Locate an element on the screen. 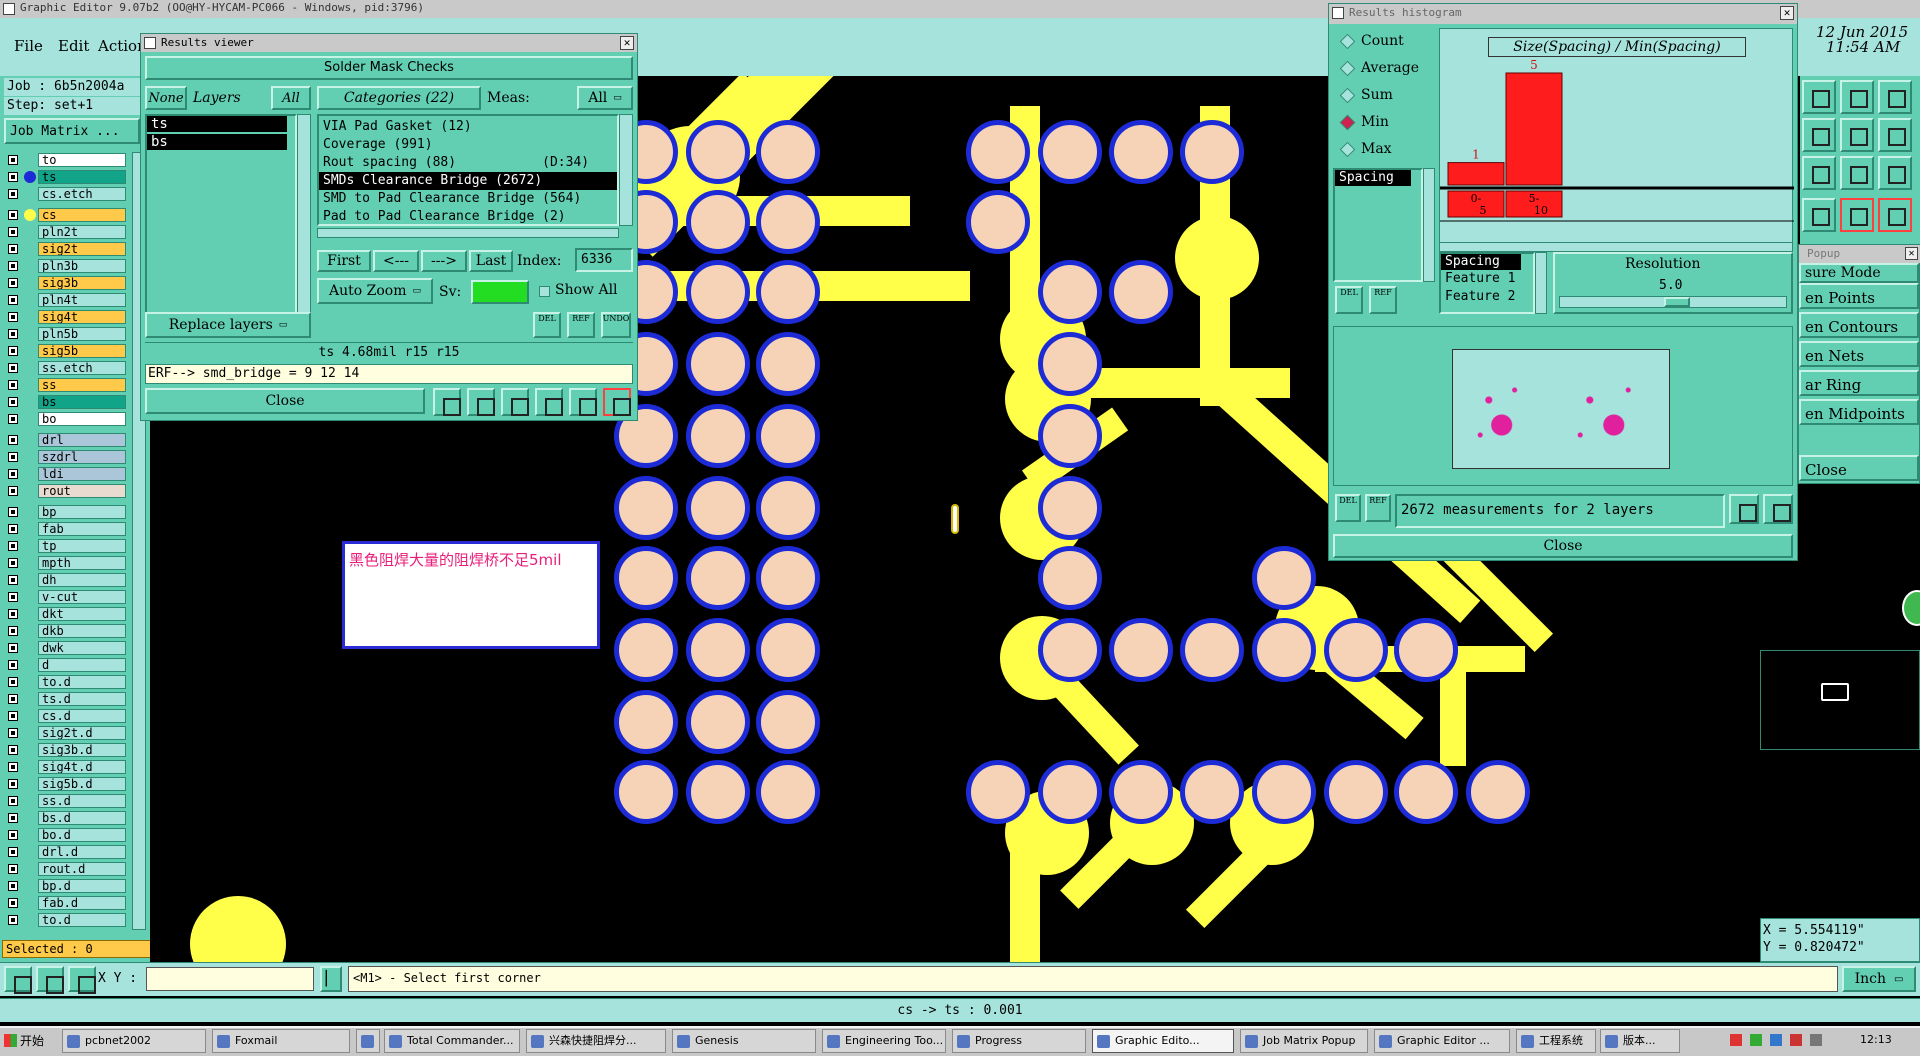 This screenshot has height=1056, width=1920. next-button: ---> is located at coordinates (444, 261).